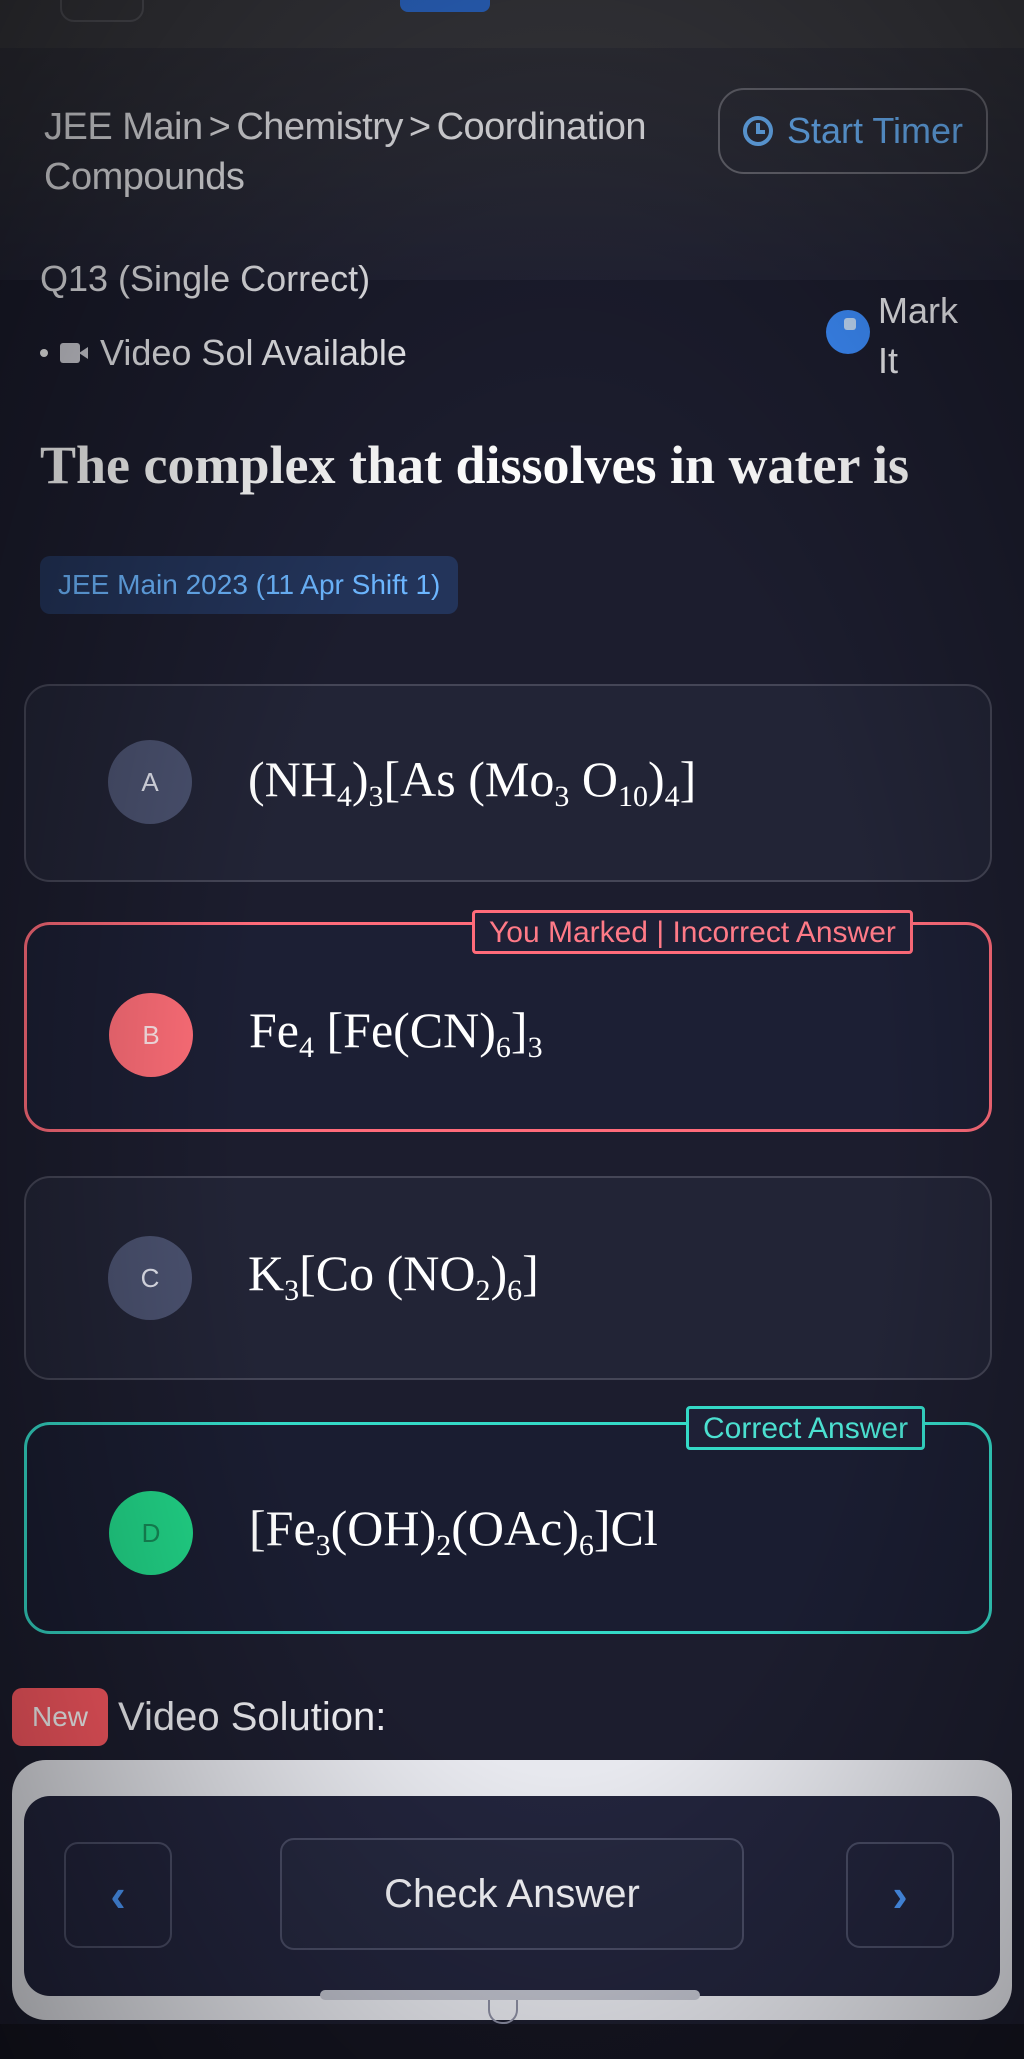 This screenshot has height=2059, width=1024. What do you see at coordinates (393, 1276) in the screenshot?
I see `option-c-formula: K3[Co (NO2)6]` at bounding box center [393, 1276].